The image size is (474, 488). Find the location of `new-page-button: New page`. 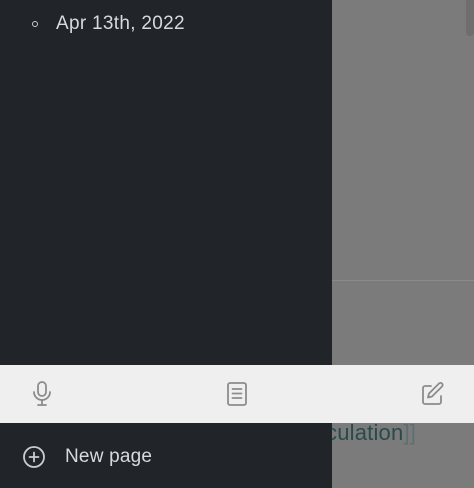

new-page-button: New page is located at coordinates (87, 457).